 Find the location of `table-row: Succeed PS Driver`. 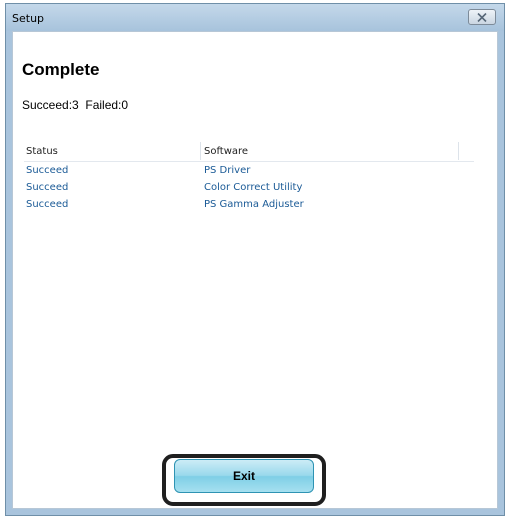

table-row: Succeed PS Driver is located at coordinates (249, 170).